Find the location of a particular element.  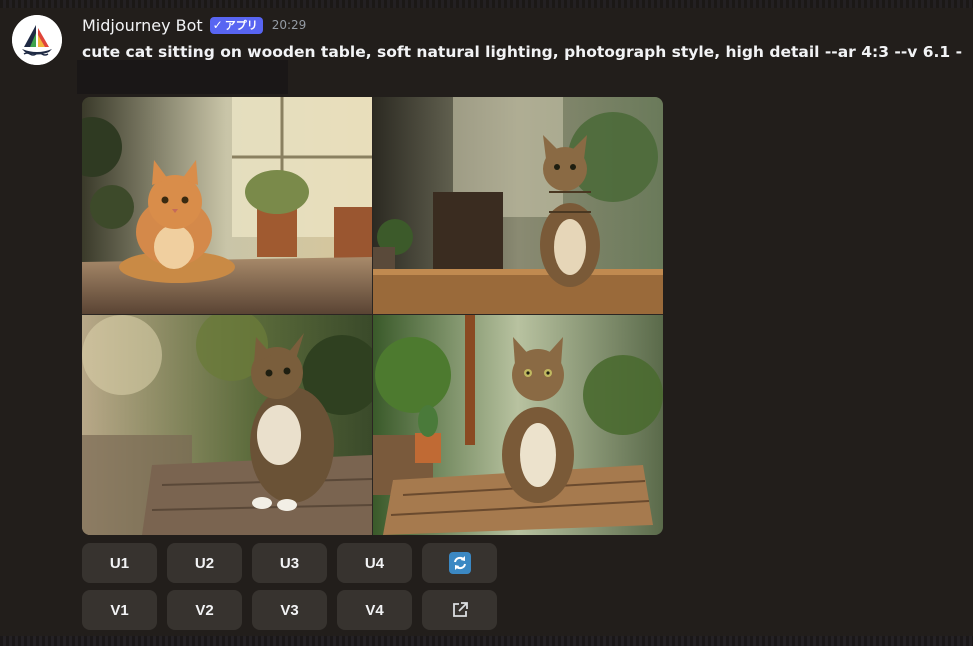

sailboat-logo-icon is located at coordinates (37, 40).